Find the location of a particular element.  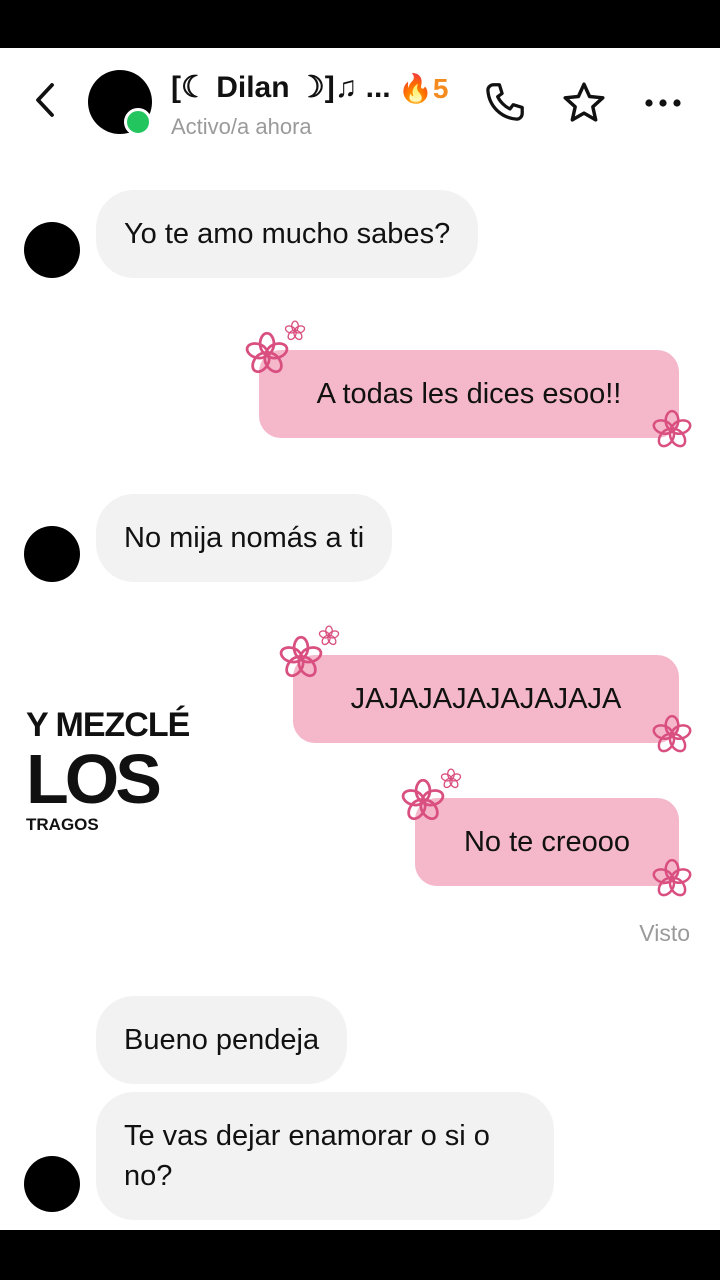

sticker-line-3: TRAGOS is located at coordinates (62, 824).